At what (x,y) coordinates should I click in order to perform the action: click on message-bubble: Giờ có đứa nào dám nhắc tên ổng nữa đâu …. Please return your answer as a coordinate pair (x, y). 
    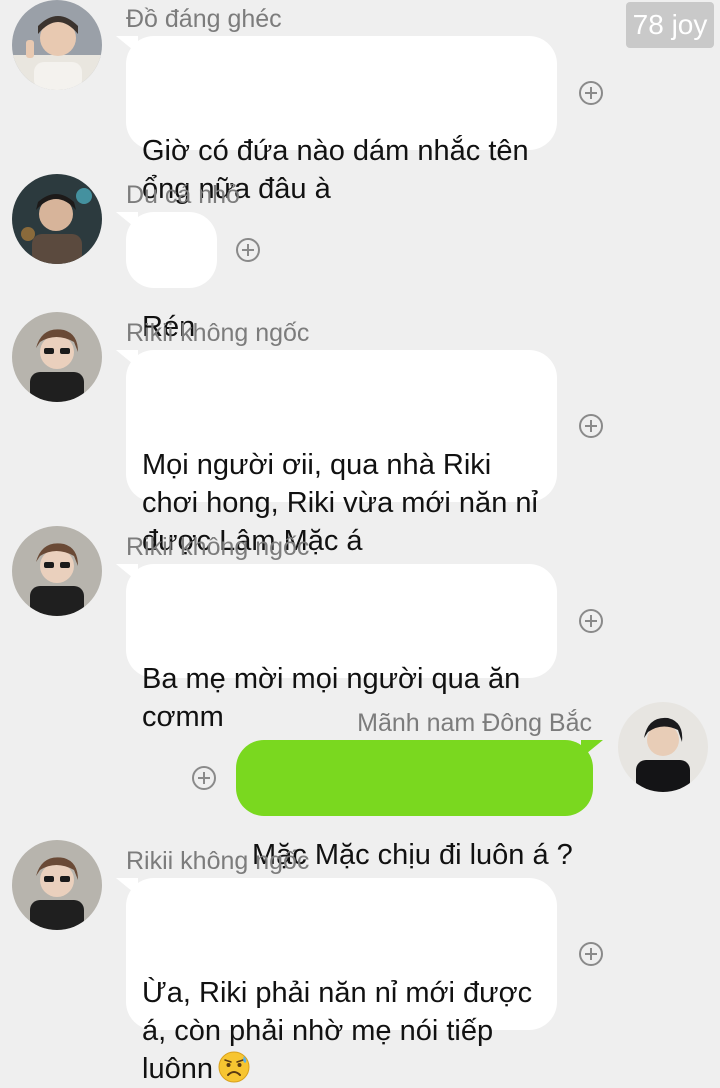
    Looking at the image, I should click on (336, 120).